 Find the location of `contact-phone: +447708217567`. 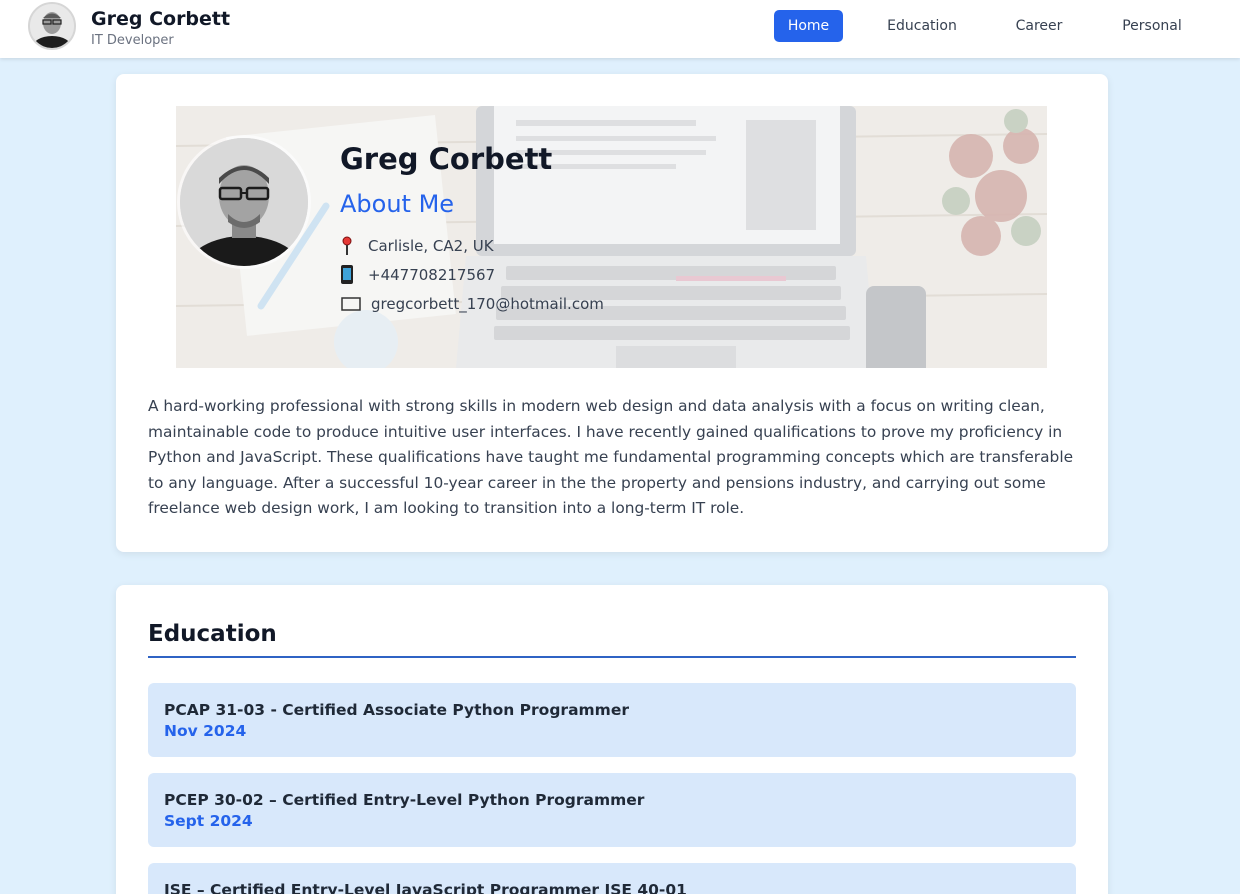

contact-phone: +447708217567 is located at coordinates (417, 275).